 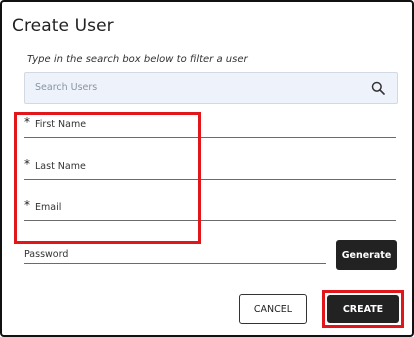 I want to click on generate-password-button: Generate, so click(x=366, y=255).